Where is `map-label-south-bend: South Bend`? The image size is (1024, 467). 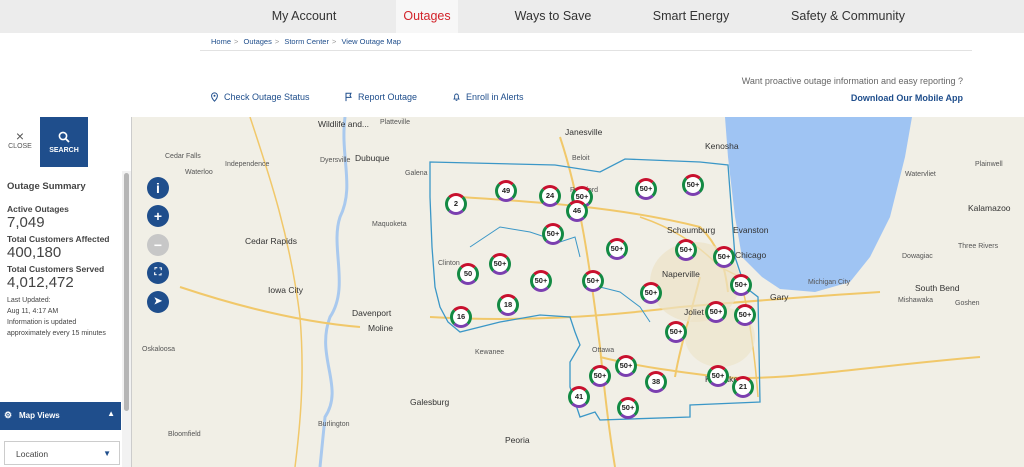 map-label-south-bend: South Bend is located at coordinates (937, 288).